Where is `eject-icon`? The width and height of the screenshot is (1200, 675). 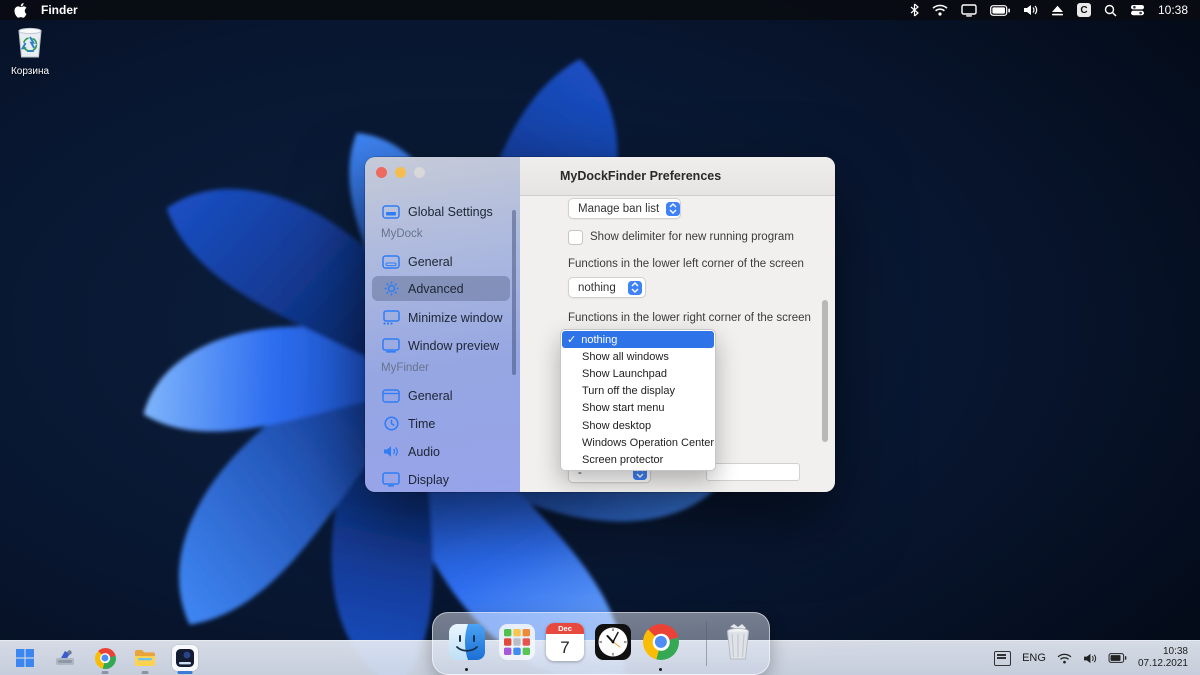
eject-icon is located at coordinates (1057, 10).